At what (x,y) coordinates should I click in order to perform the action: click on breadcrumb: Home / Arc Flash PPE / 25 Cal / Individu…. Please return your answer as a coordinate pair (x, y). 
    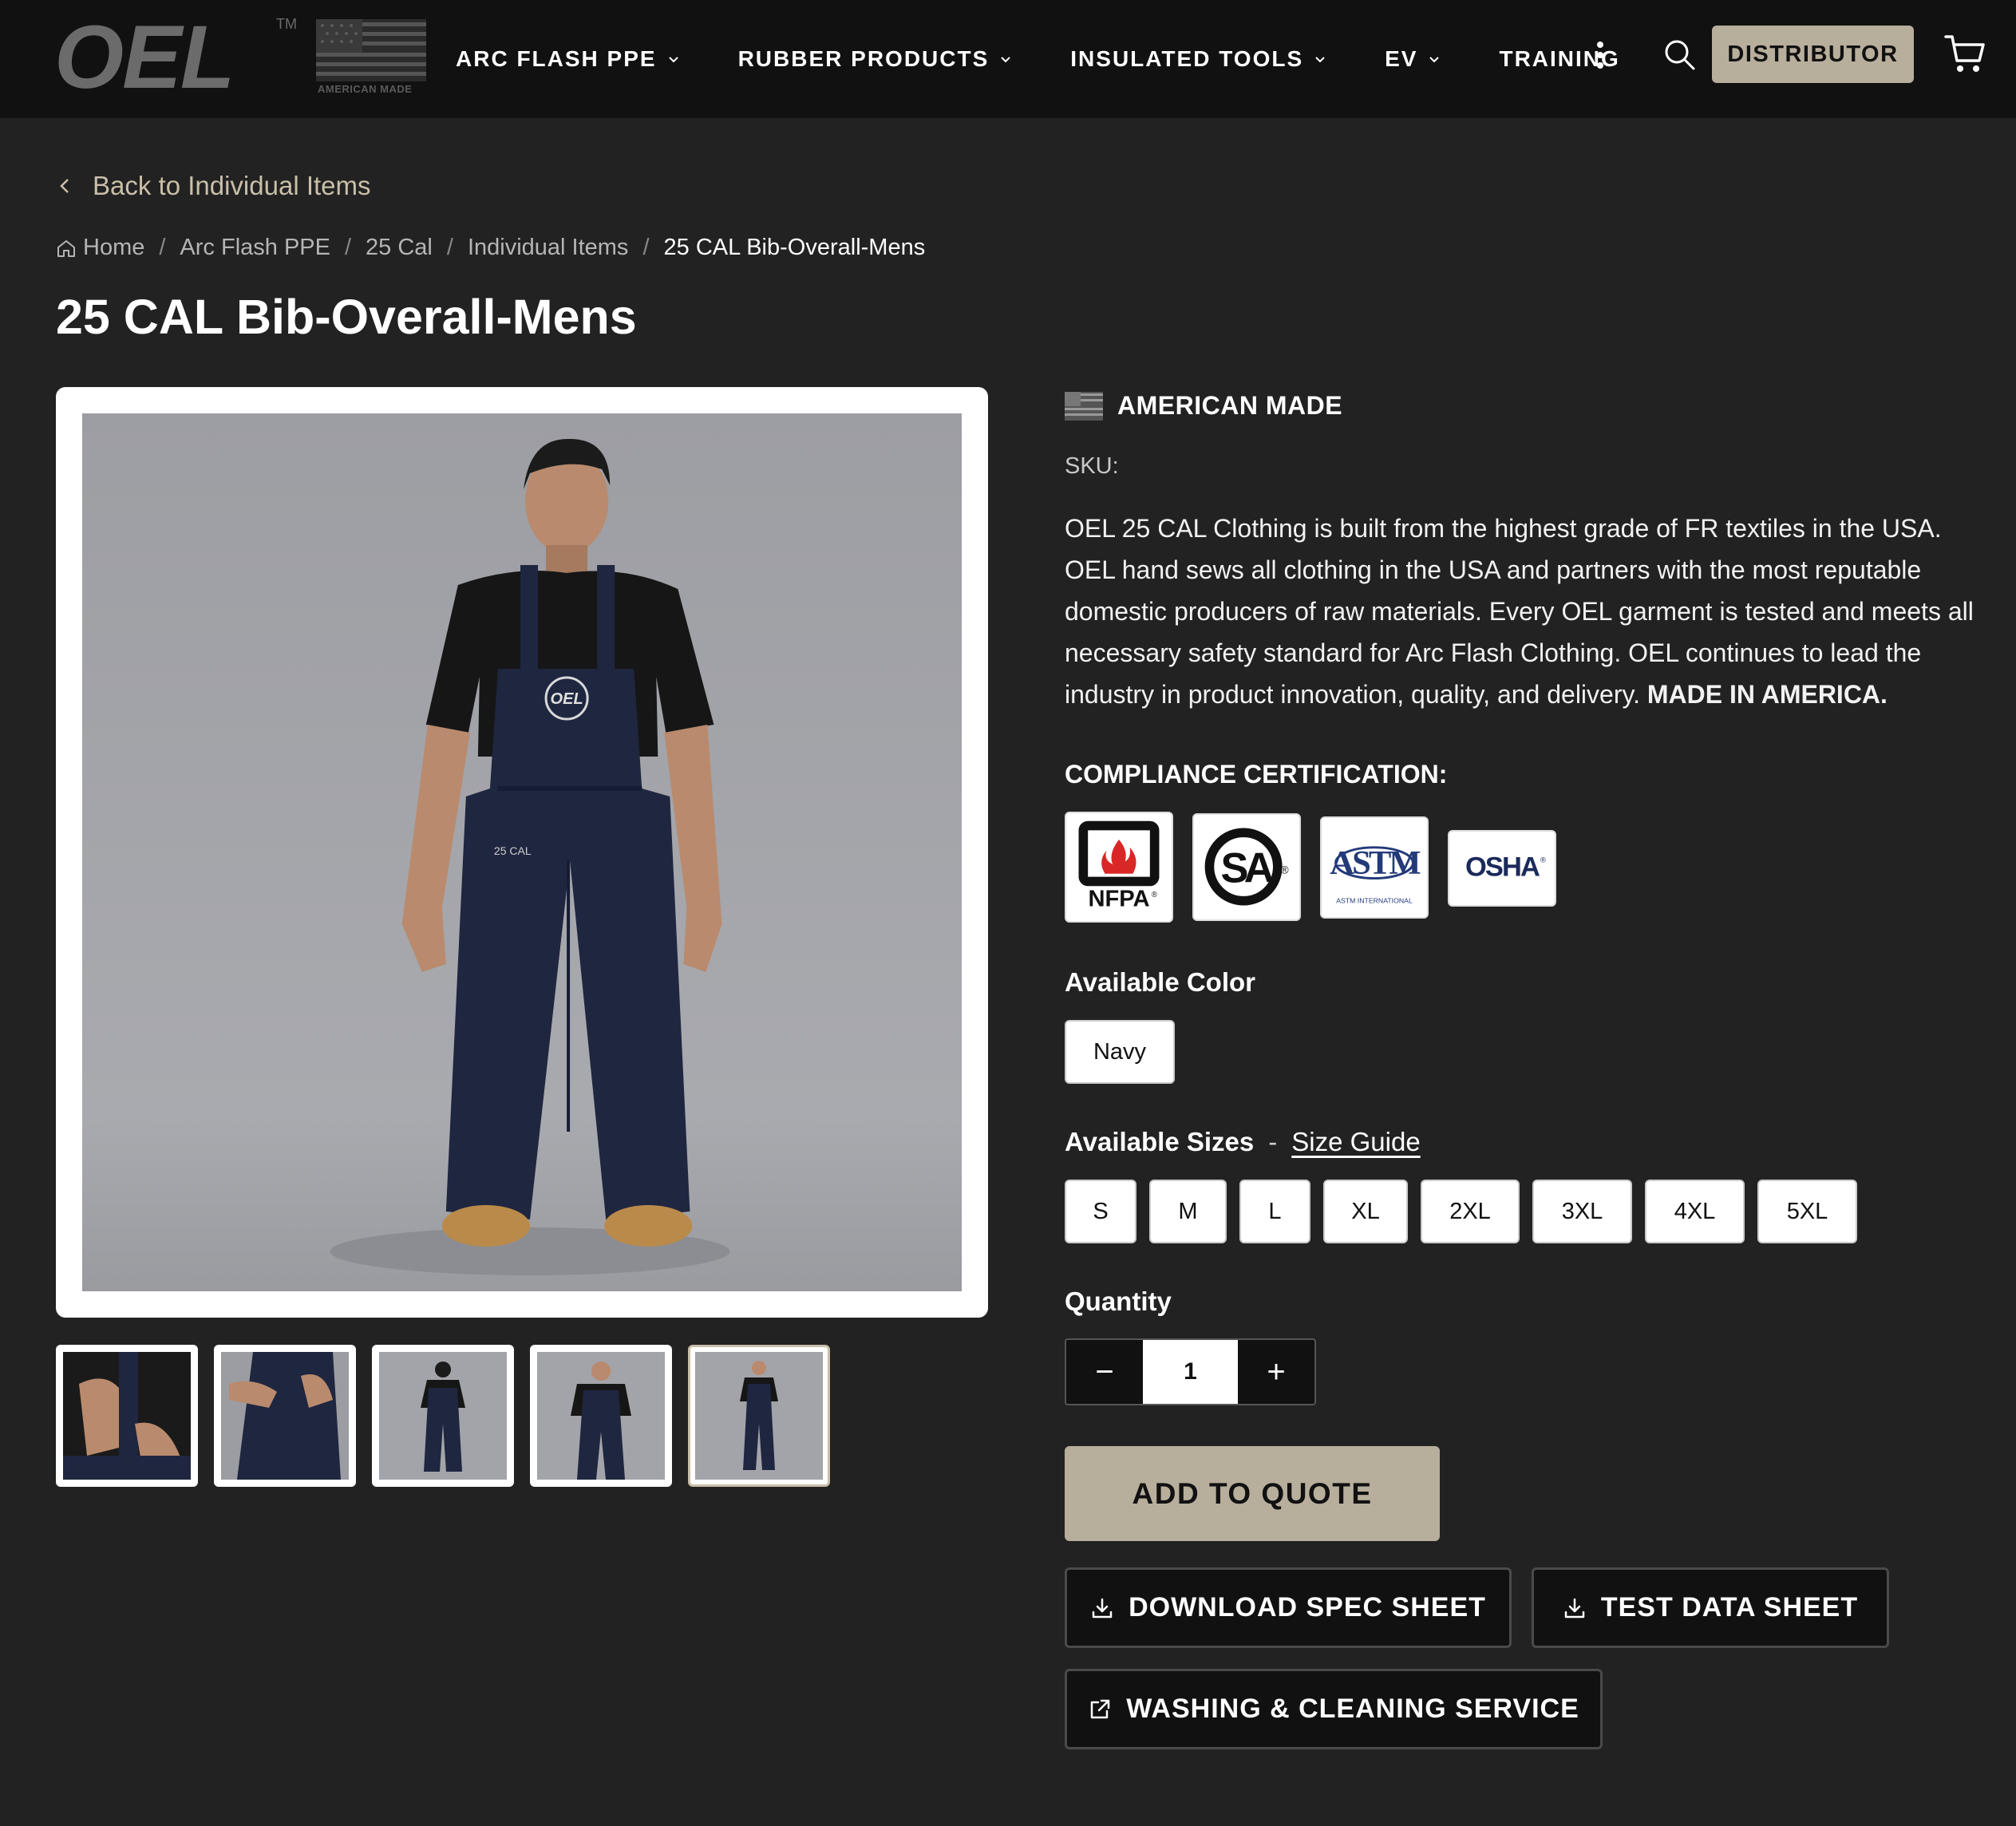
    Looking at the image, I should click on (490, 248).